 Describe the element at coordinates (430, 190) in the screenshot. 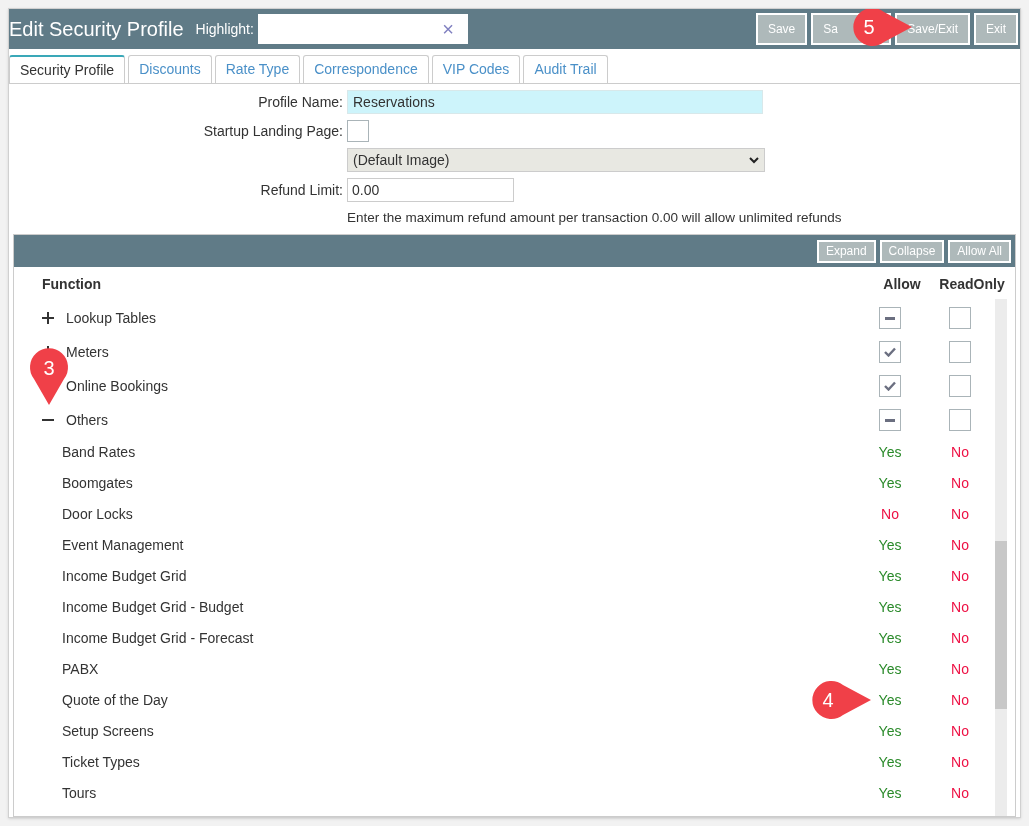

I see `refund-limit-field: 0.00` at that location.